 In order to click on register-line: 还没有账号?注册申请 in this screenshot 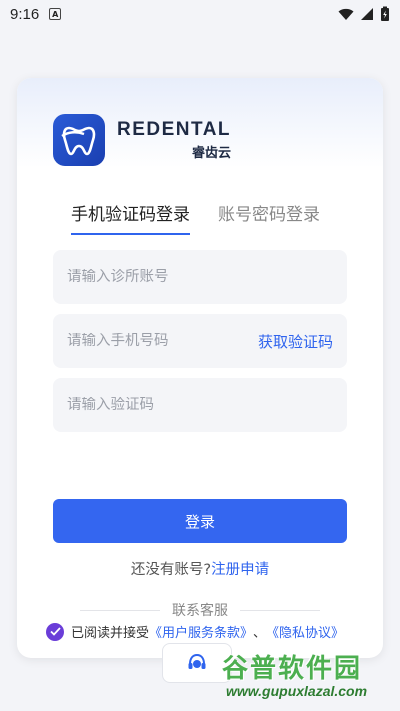, I will do `click(200, 568)`.